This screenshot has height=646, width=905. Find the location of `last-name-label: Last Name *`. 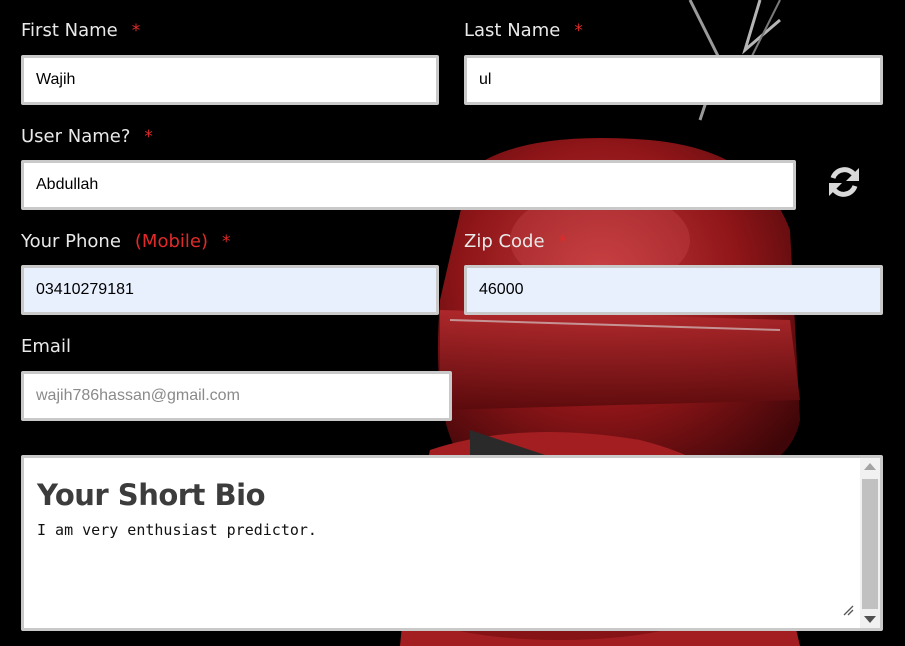

last-name-label: Last Name * is located at coordinates (523, 31).